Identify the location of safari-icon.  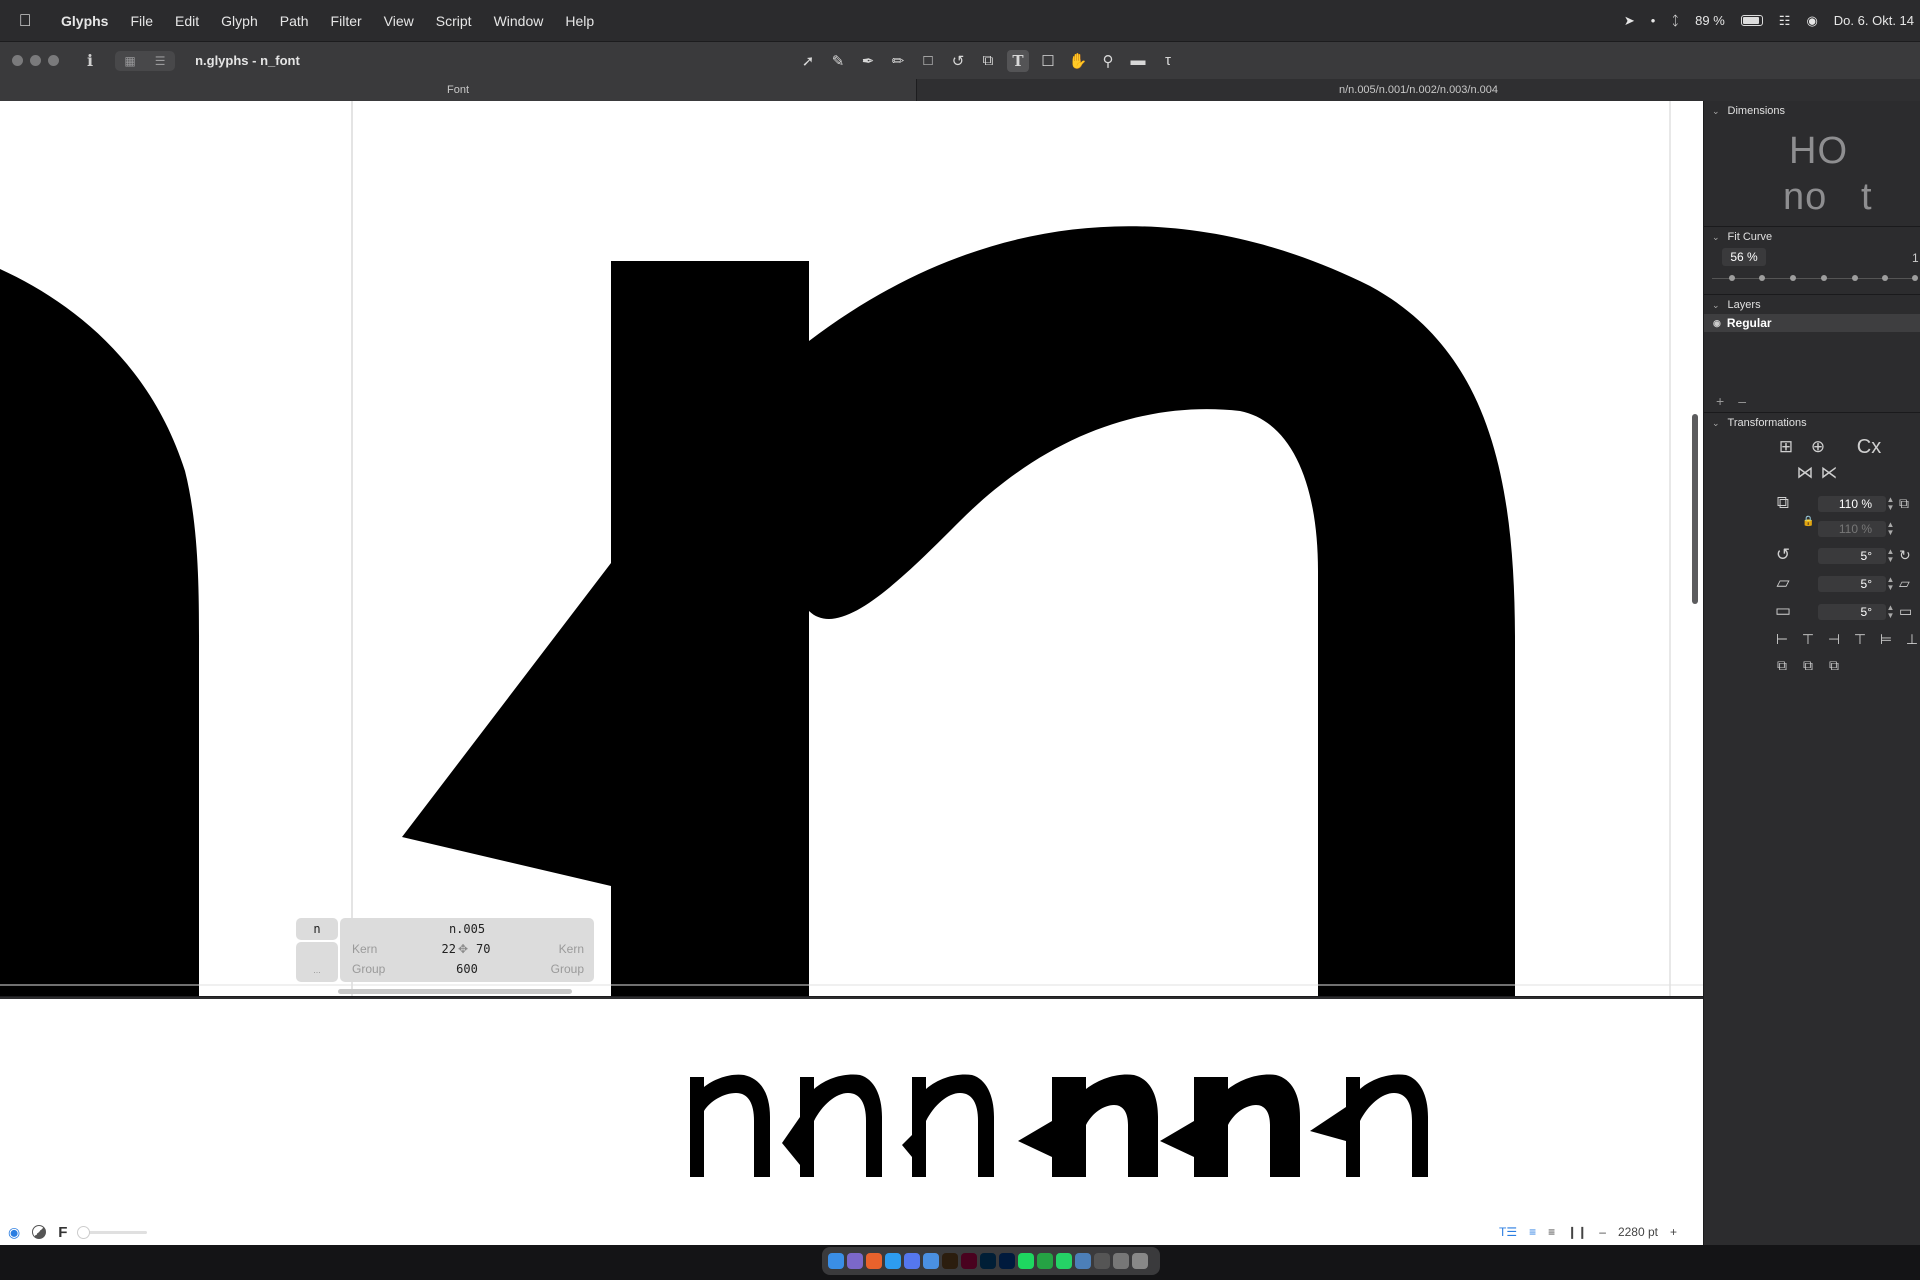
(893, 1261).